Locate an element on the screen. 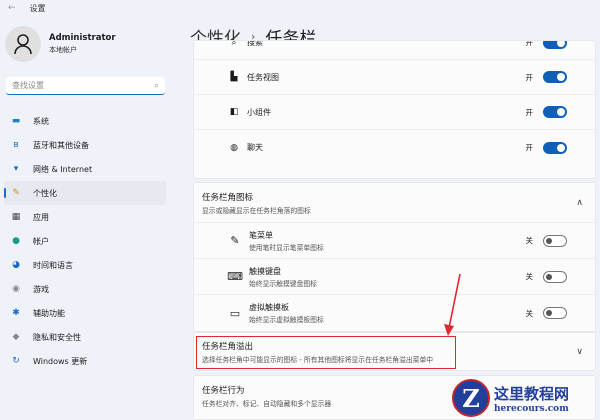 The height and width of the screenshot is (420, 600). search-placeholder: 查找设置 is located at coordinates (28, 85).